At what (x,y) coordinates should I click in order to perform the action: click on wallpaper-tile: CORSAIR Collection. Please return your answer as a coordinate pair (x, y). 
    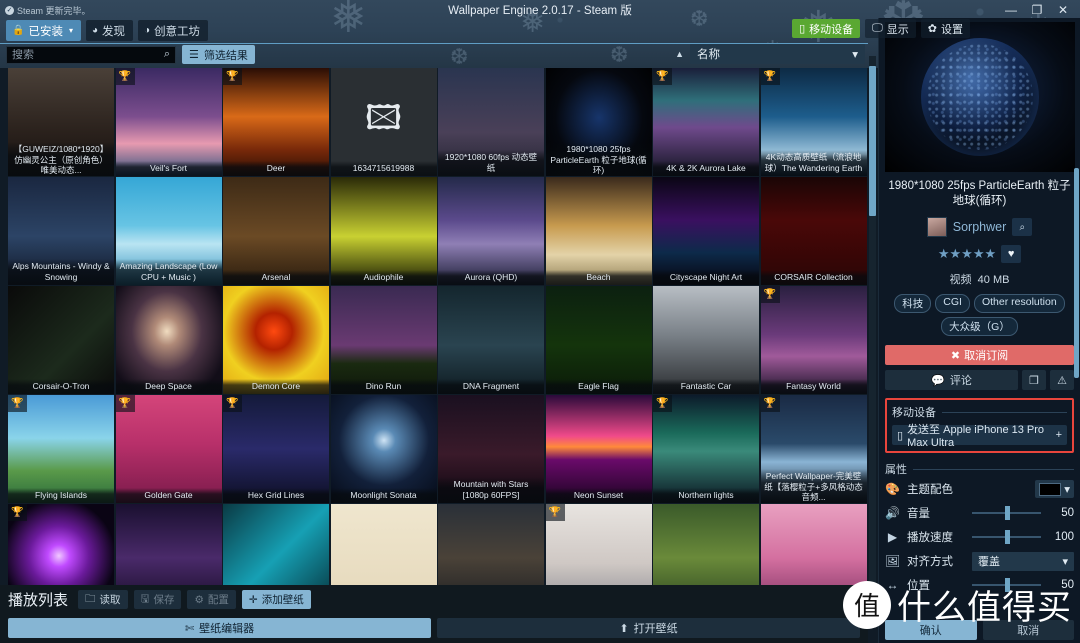
    Looking at the image, I should click on (813, 231).